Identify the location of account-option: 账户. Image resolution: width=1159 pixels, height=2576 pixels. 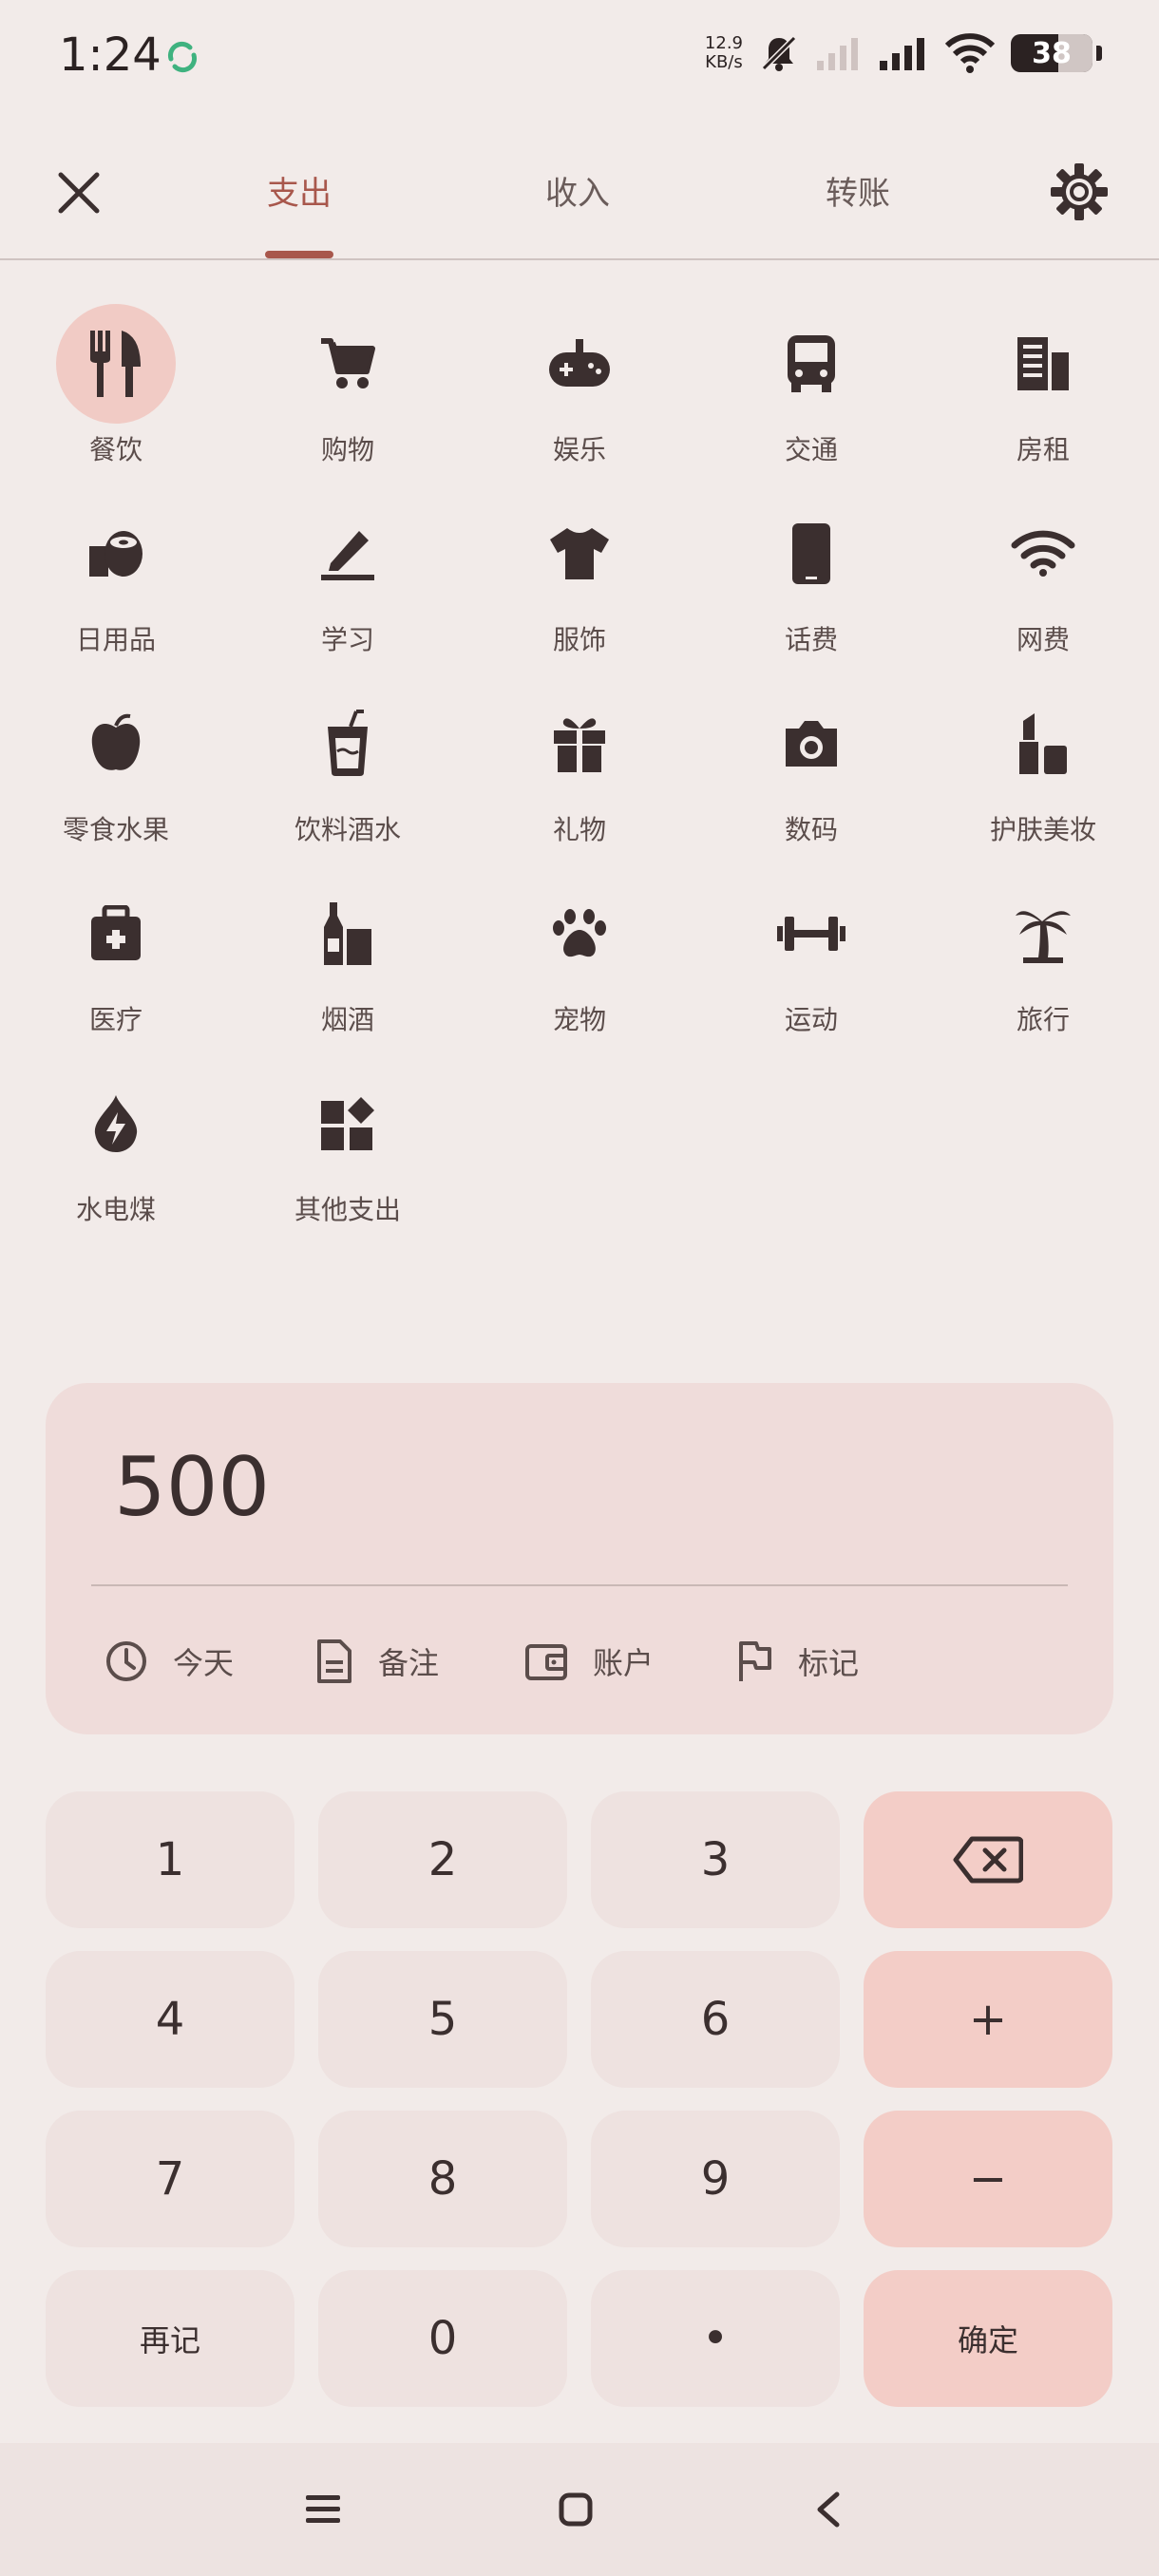
(589, 1661).